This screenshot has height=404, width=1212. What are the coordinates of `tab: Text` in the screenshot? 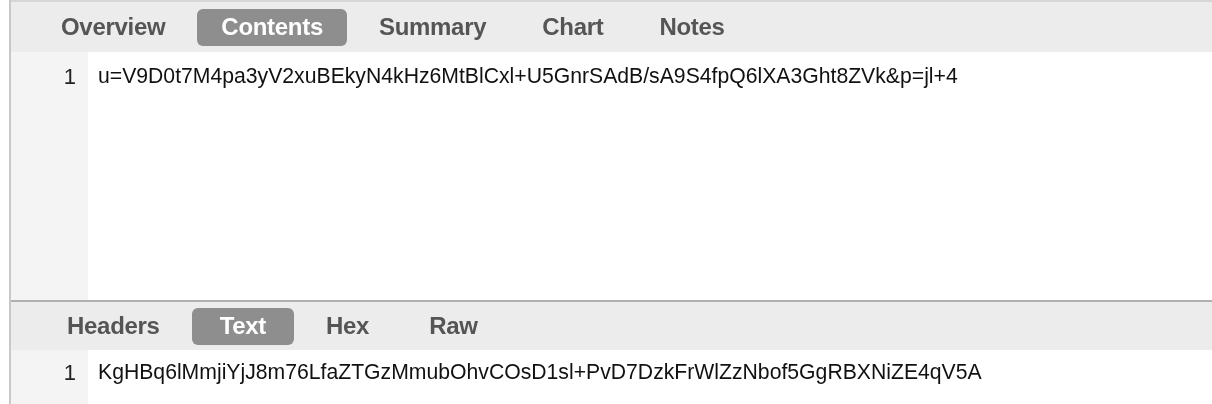 It's located at (242, 326).